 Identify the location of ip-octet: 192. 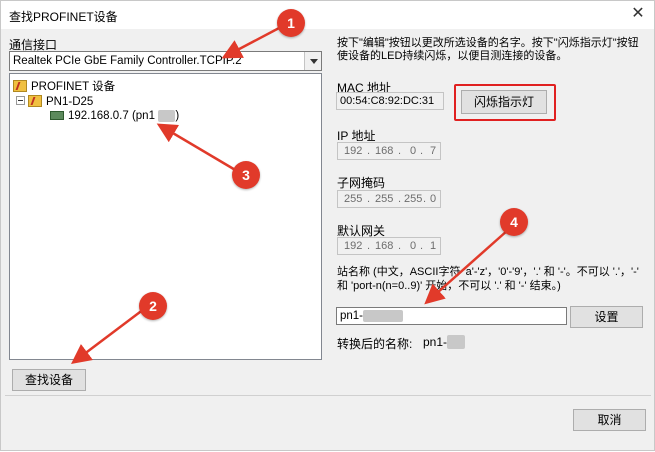
(353, 151).